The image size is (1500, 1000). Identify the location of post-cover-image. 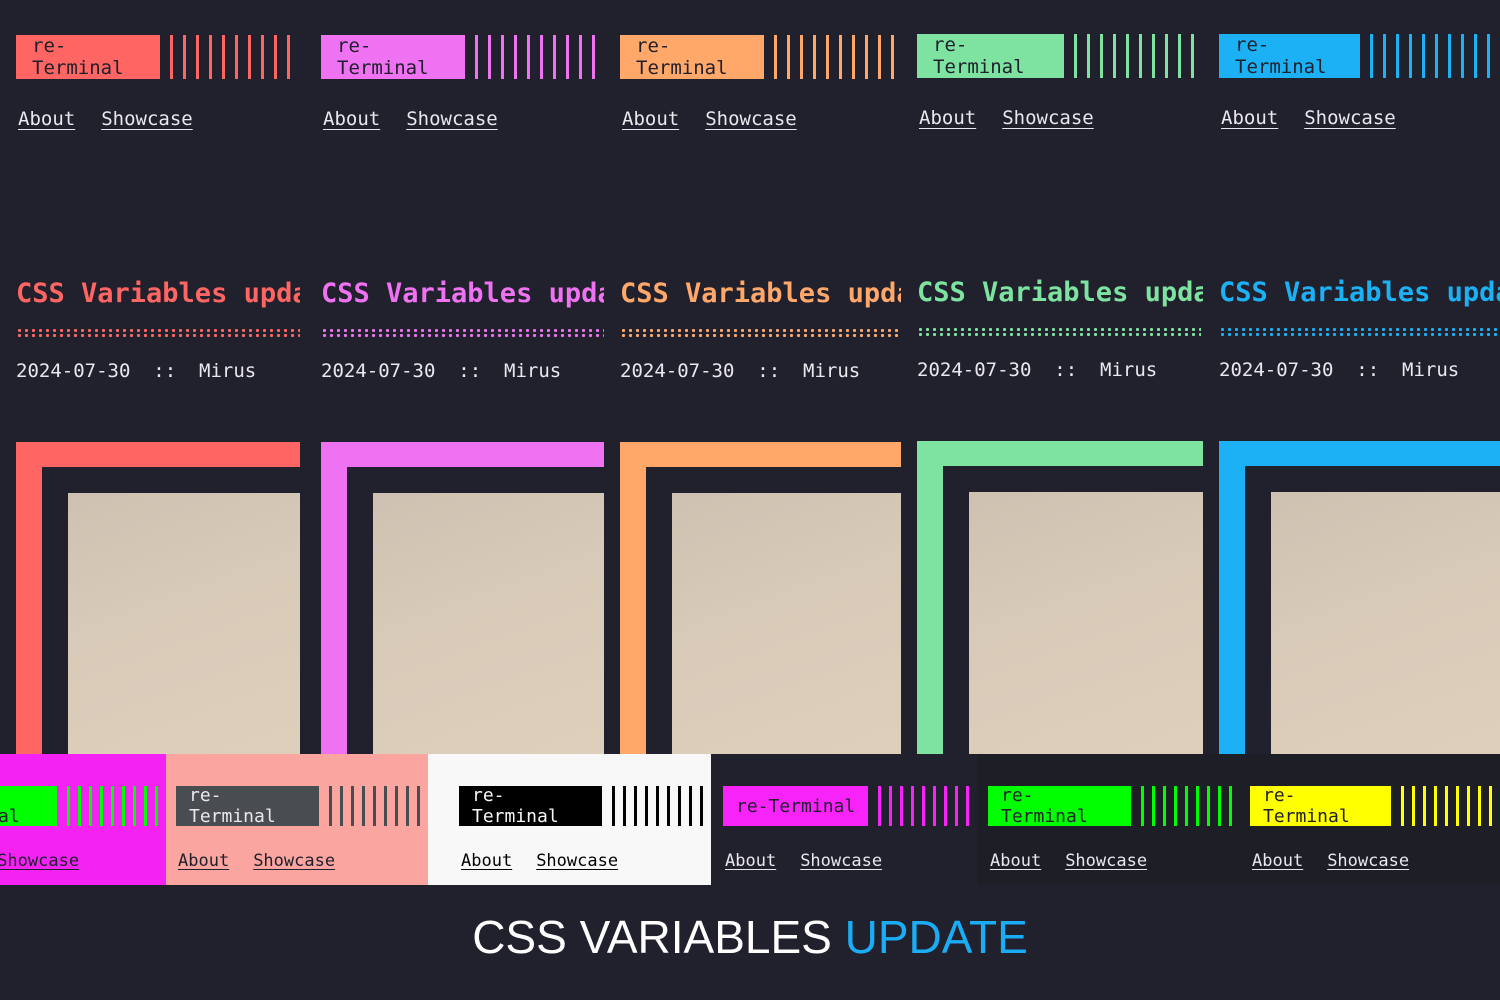
(1385, 623).